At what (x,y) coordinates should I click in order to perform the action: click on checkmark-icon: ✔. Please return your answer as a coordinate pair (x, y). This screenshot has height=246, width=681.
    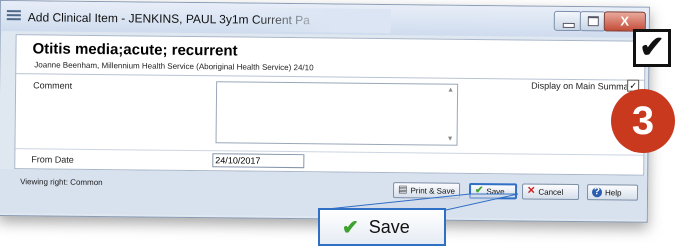
    Looking at the image, I should click on (350, 227).